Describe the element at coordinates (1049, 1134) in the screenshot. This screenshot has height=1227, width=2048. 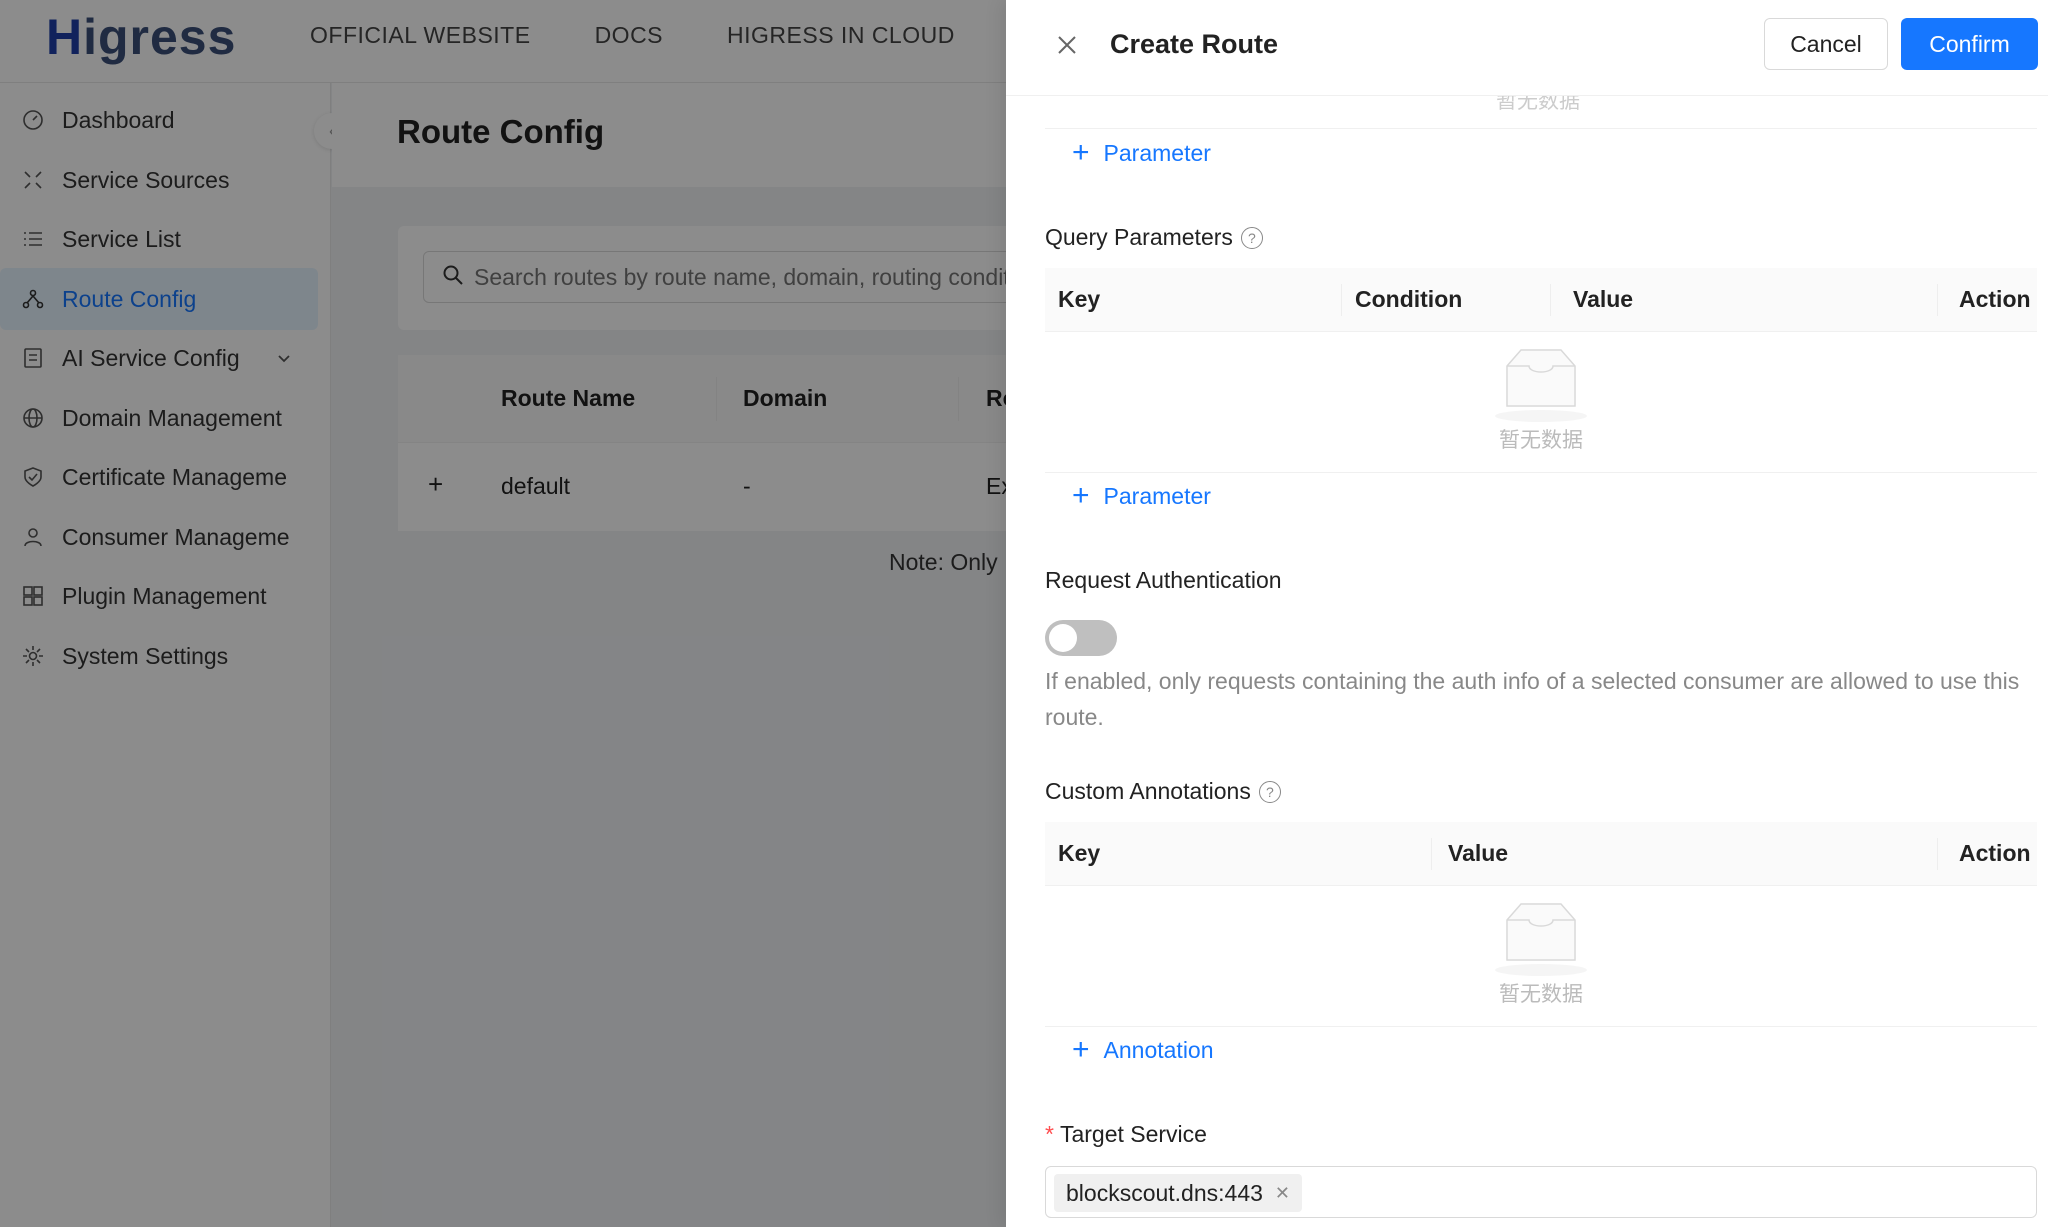
I see `required-mark: *` at that location.